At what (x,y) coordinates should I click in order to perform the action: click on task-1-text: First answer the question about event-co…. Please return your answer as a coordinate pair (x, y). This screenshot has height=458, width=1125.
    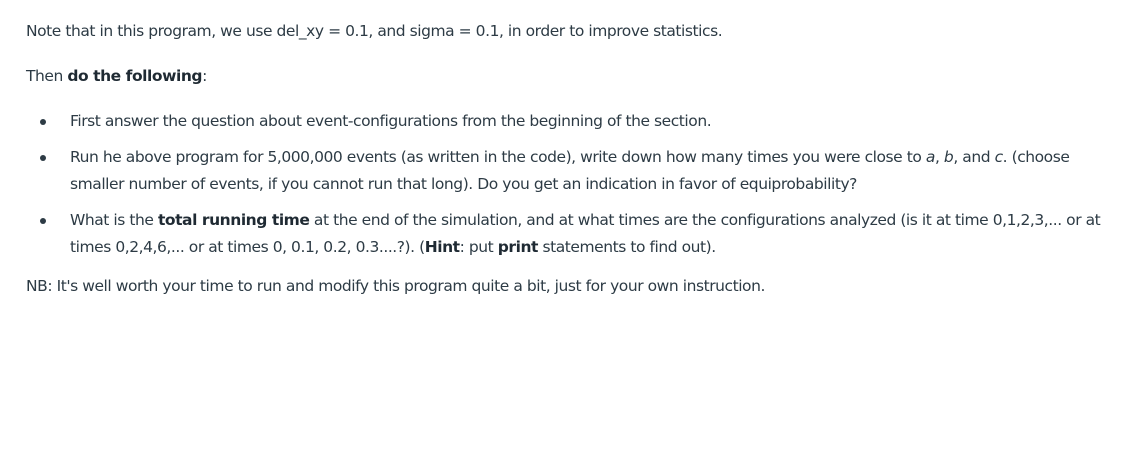
    Looking at the image, I should click on (391, 121).